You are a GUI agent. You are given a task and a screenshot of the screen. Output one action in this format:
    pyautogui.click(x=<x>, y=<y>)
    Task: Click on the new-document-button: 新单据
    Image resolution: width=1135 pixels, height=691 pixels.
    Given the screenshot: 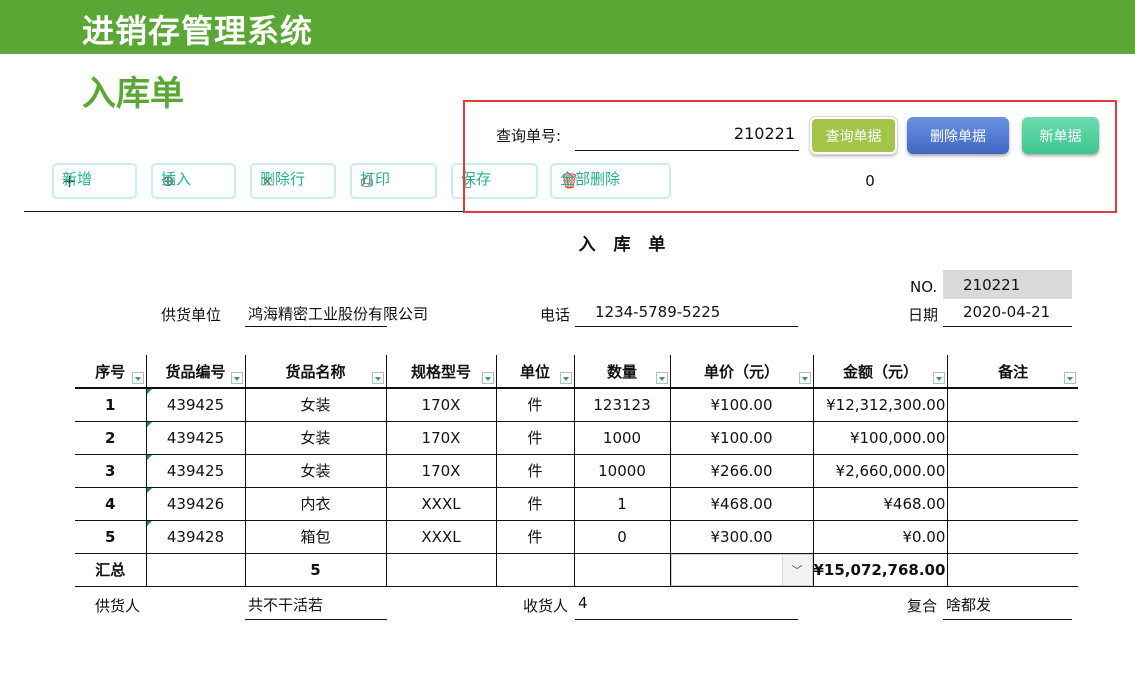 What is the action you would take?
    pyautogui.click(x=1060, y=135)
    